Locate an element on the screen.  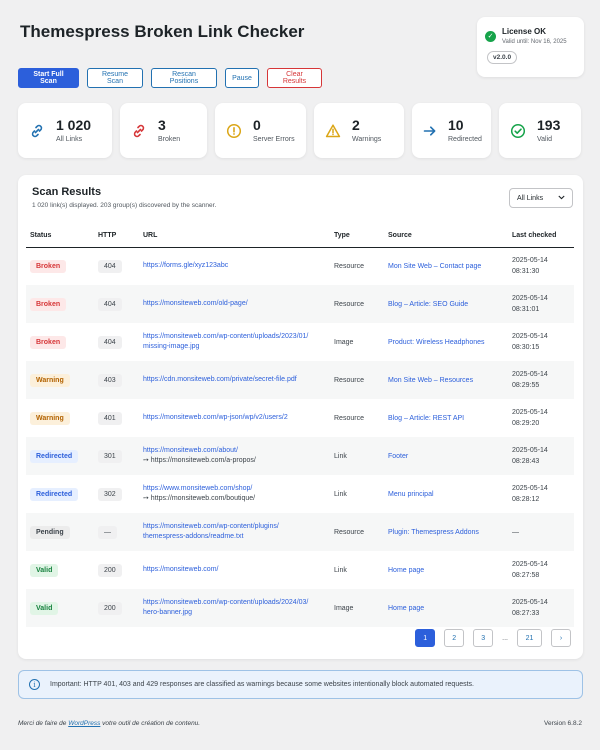
results-title: Scan Results is located at coordinates (67, 192).